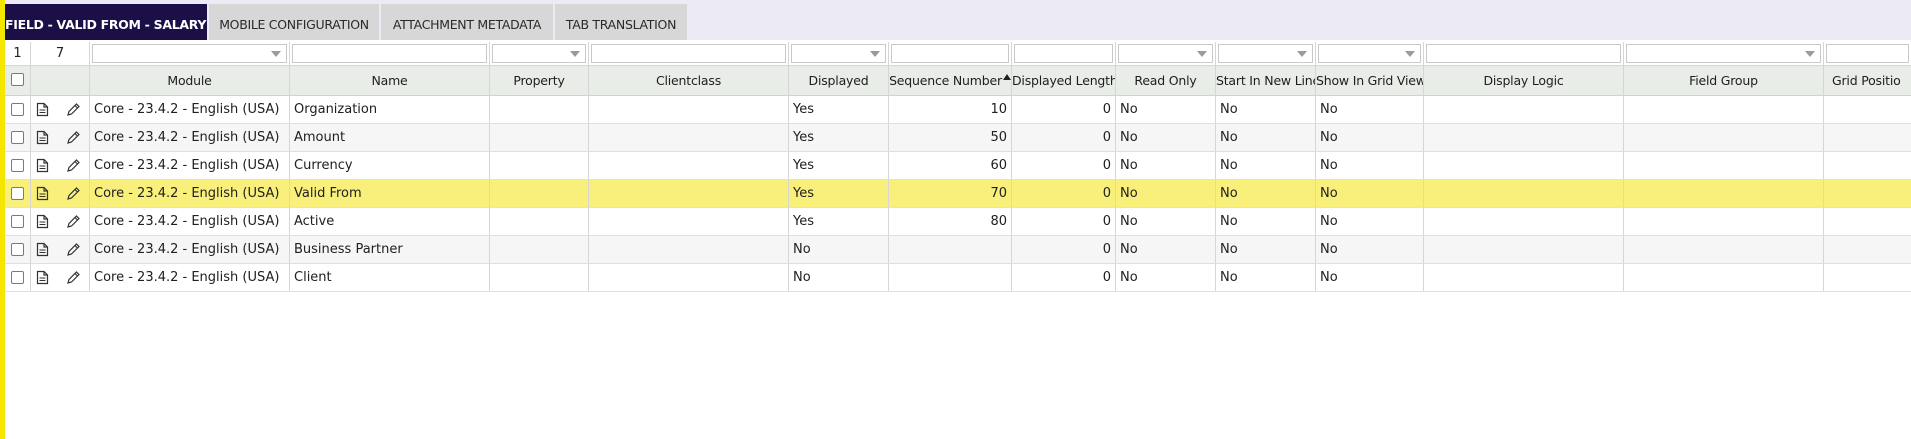 This screenshot has height=439, width=1911. What do you see at coordinates (390, 80) in the screenshot?
I see `column-header-name: Name` at bounding box center [390, 80].